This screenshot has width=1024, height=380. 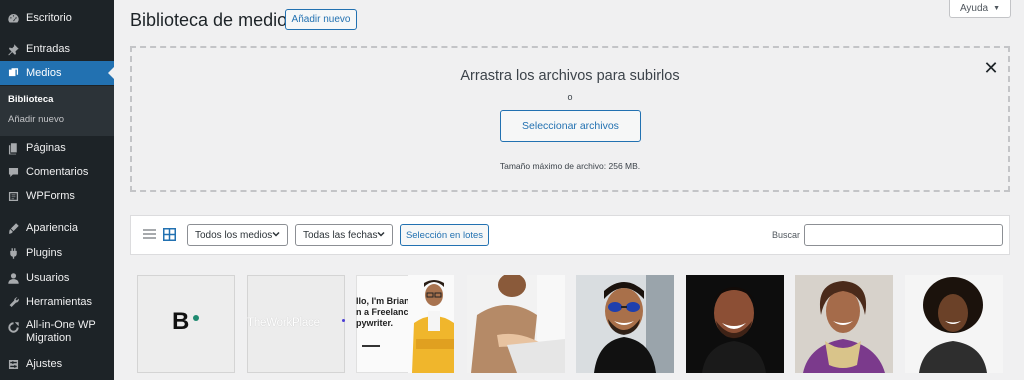 I want to click on person-photo, so click(x=431, y=324).